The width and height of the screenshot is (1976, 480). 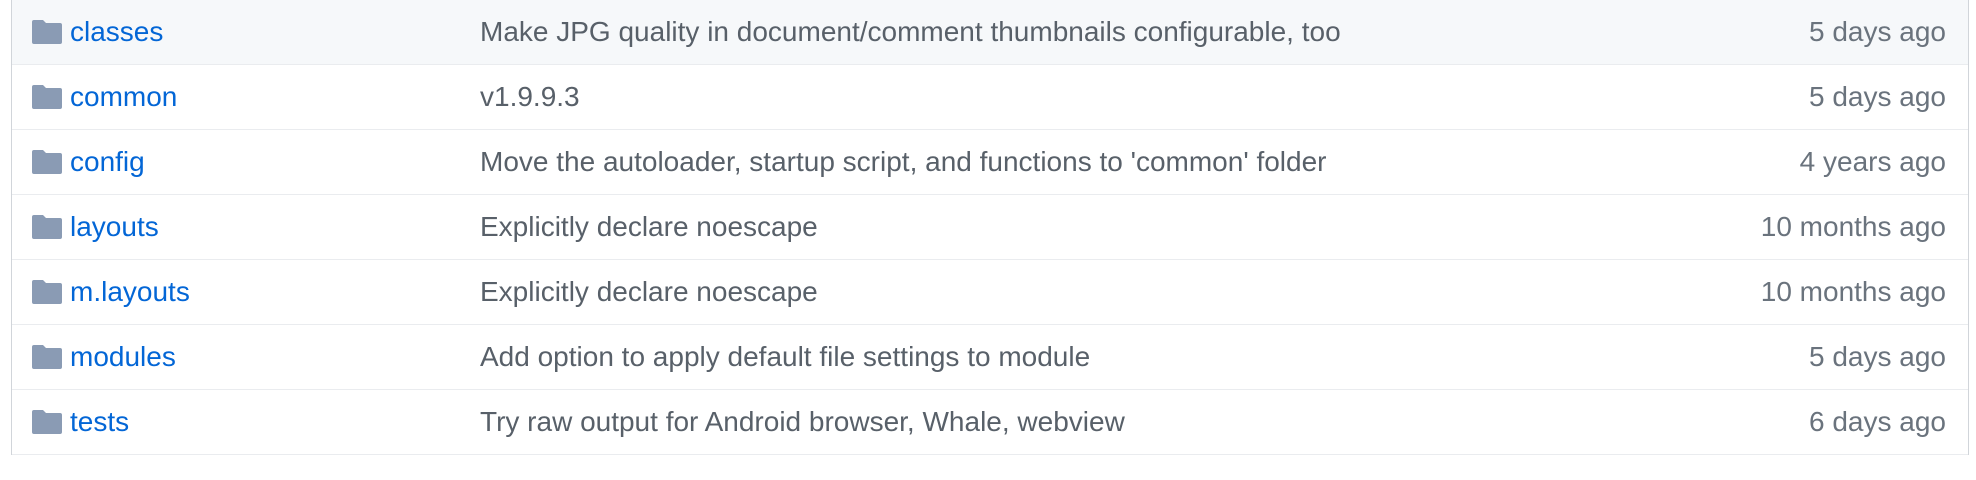 I want to click on folder-link: config, so click(x=275, y=162).